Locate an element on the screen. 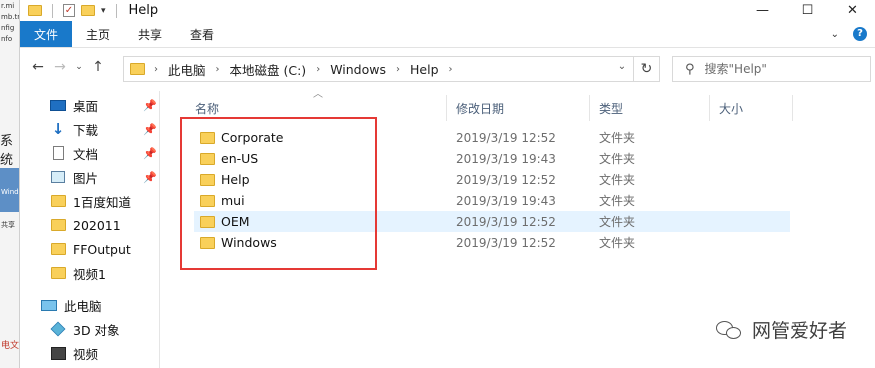  new-folder-icon is located at coordinates (88, 10).